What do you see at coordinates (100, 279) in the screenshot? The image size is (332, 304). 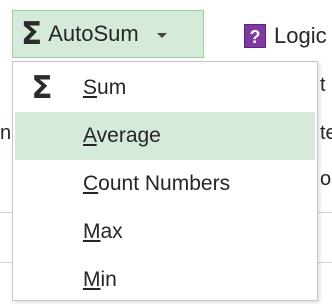 I see `menu-item-label: Min` at bounding box center [100, 279].